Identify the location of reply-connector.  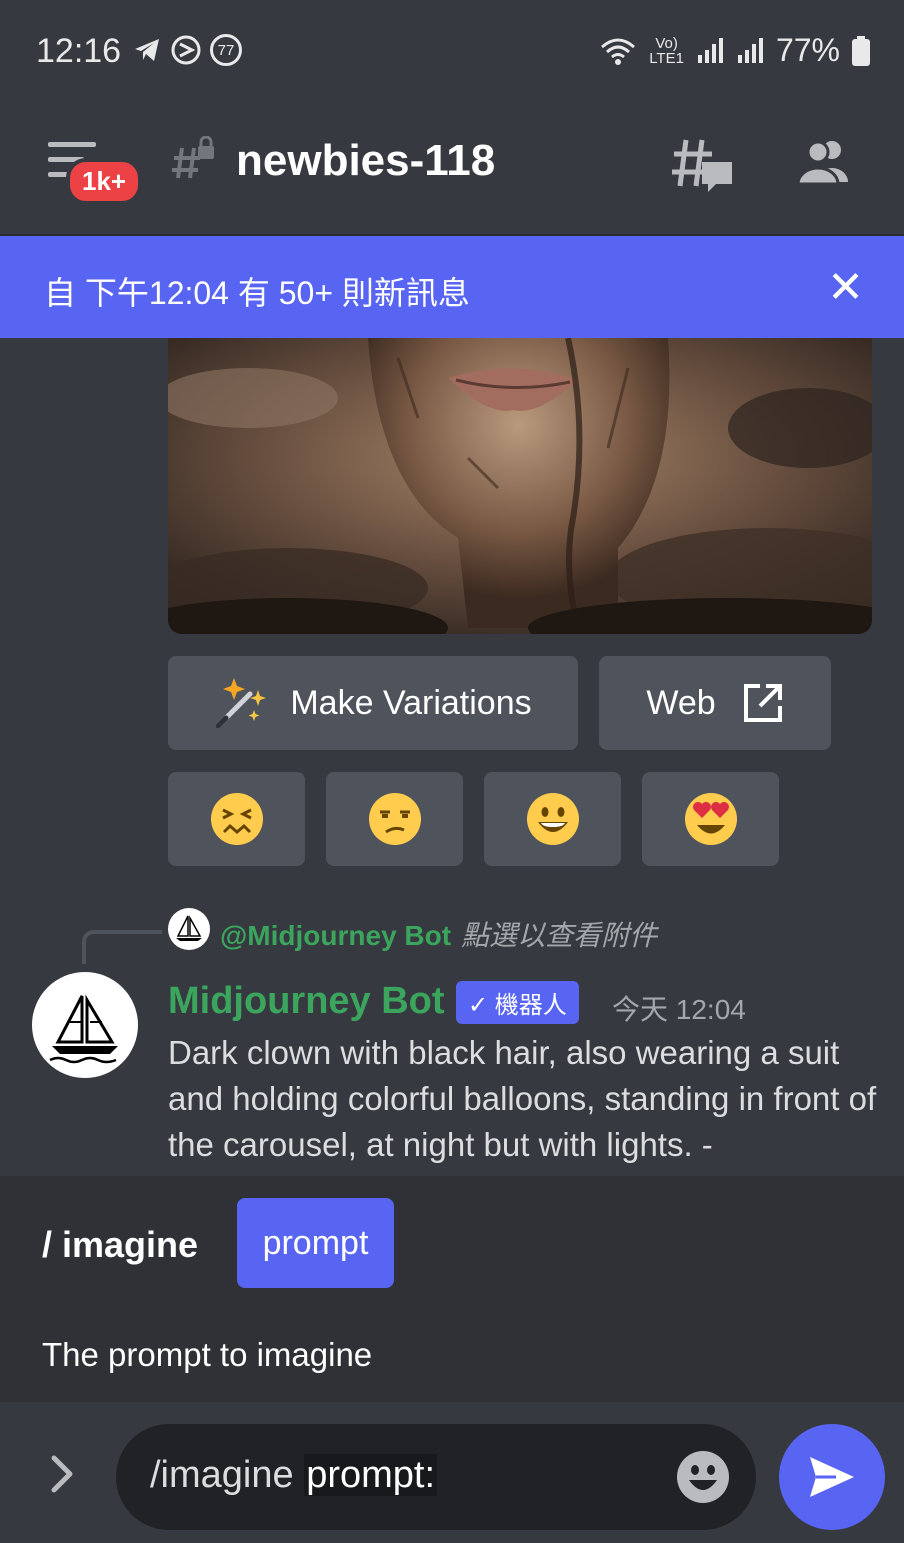
(122, 947).